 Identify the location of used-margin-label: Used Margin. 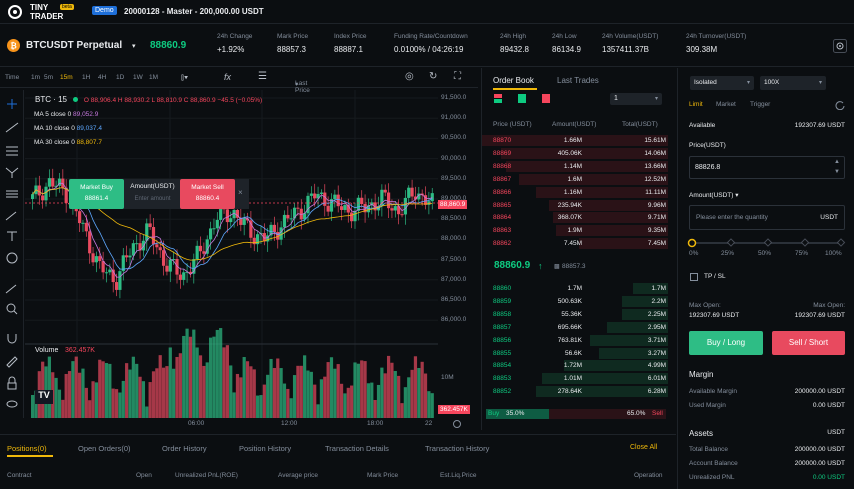
(707, 405).